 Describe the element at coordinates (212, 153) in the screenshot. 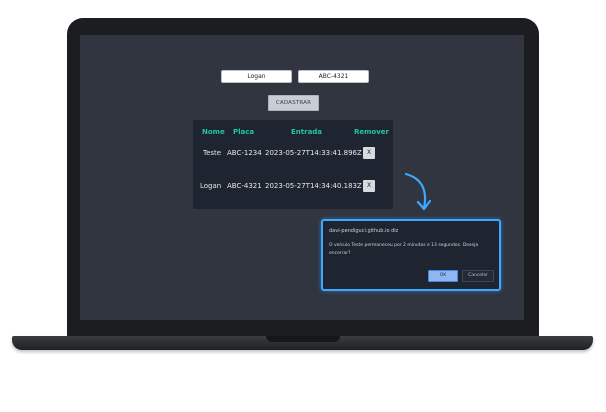

I see `cell-nome: Teste` at that location.